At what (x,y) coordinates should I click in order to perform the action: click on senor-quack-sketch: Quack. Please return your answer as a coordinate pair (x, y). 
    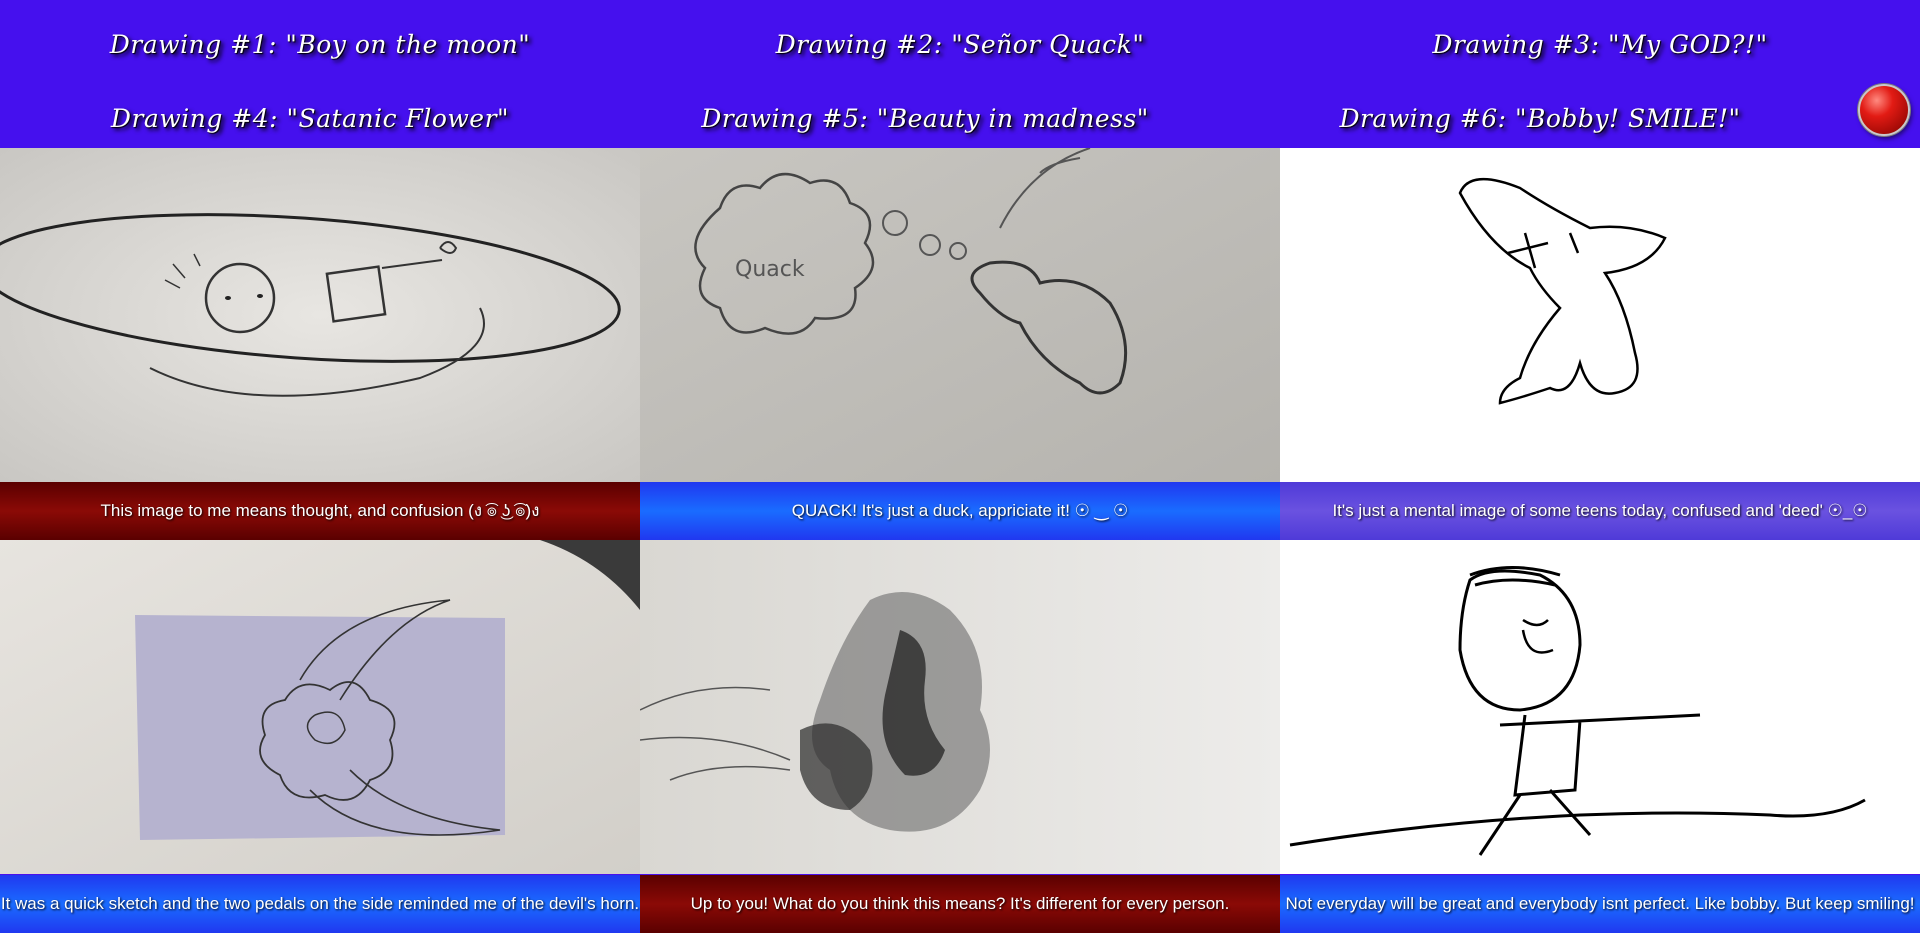
    Looking at the image, I should click on (960, 315).